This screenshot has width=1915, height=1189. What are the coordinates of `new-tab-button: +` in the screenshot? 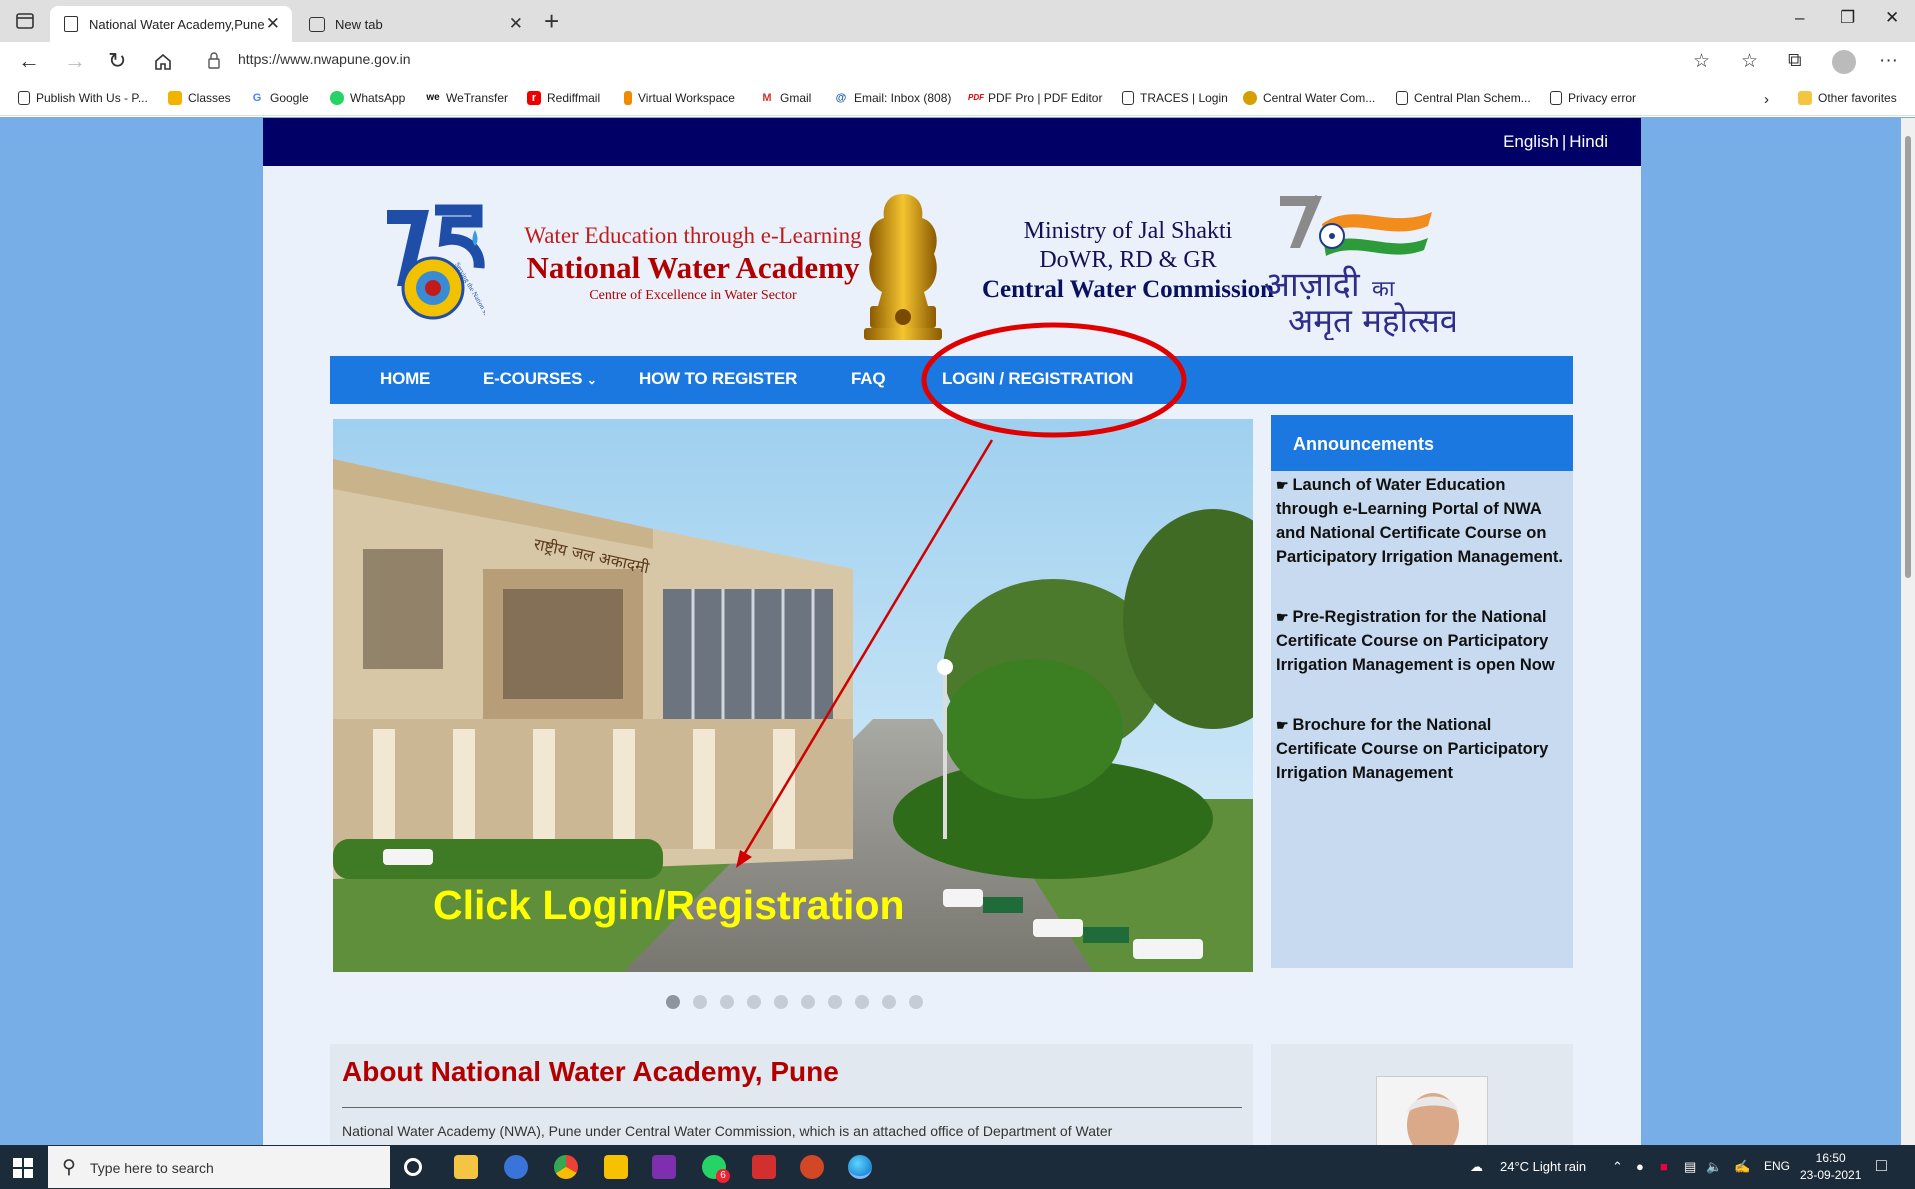 It's located at (551, 21).